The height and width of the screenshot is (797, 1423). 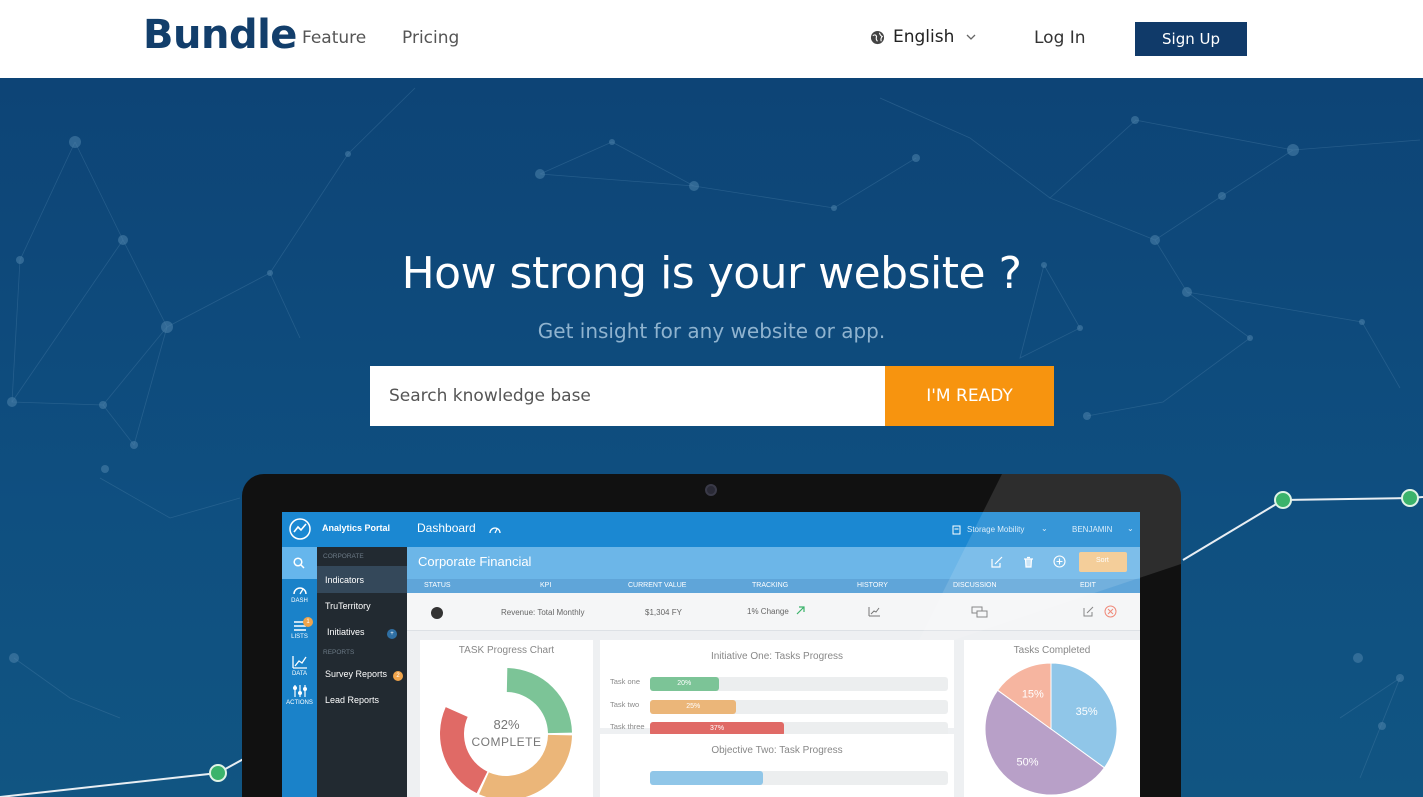 I want to click on menu-item-initiatives: Initiatives, so click(x=346, y=632).